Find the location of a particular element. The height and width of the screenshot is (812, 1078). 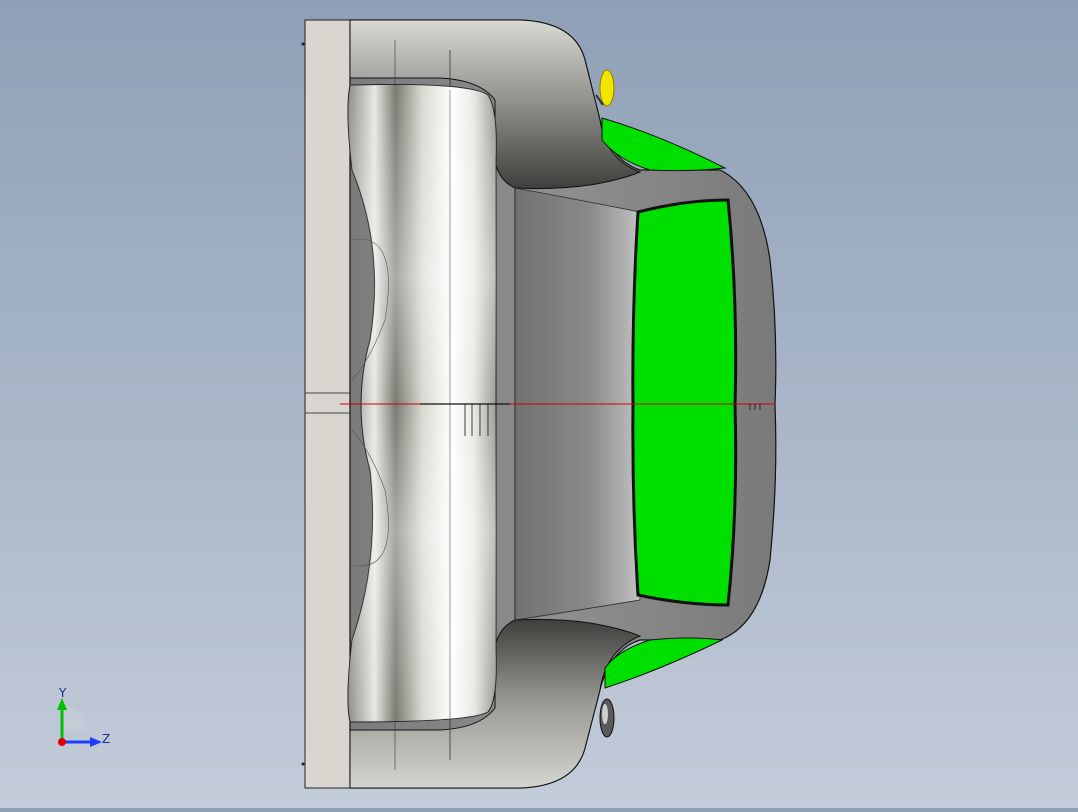

y-axis-label: Y is located at coordinates (63, 693).